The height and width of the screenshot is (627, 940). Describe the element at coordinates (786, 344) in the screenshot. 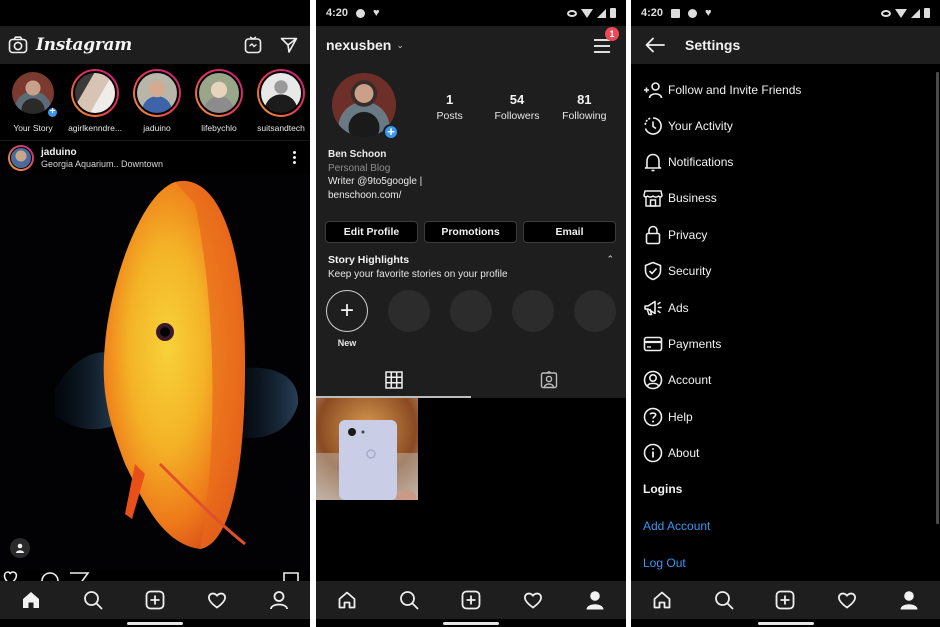

I see `settings-item-payments: Payments` at that location.